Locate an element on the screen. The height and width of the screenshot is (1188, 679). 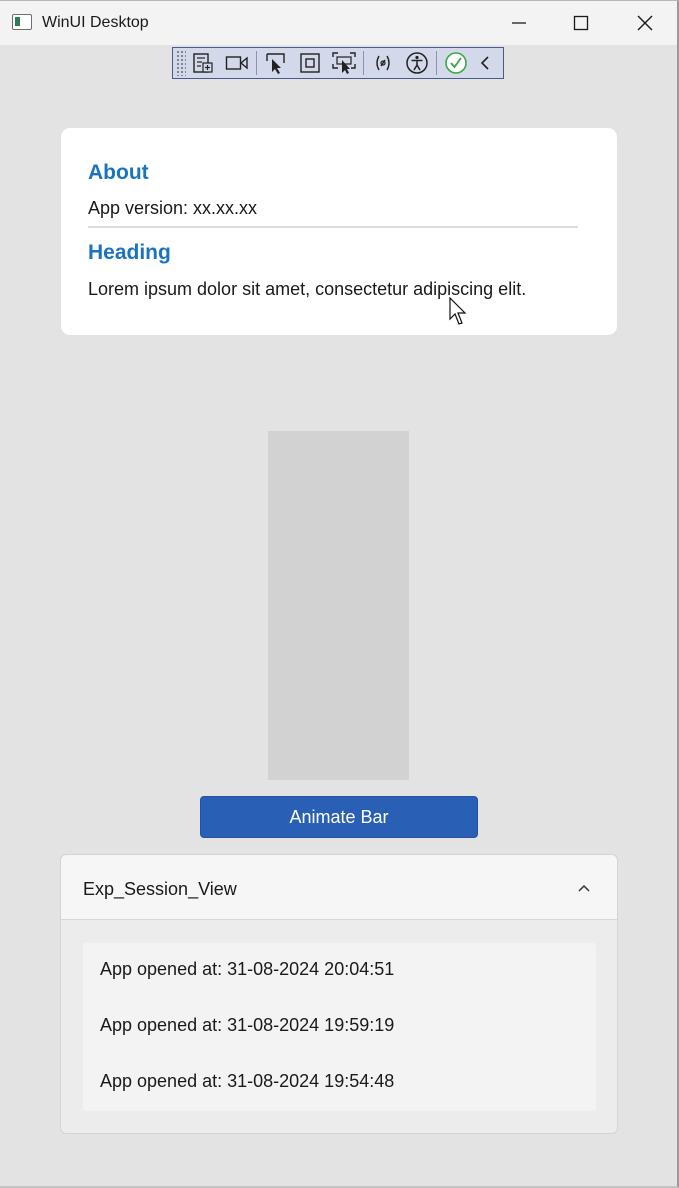
grip-handle is located at coordinates (181, 63).